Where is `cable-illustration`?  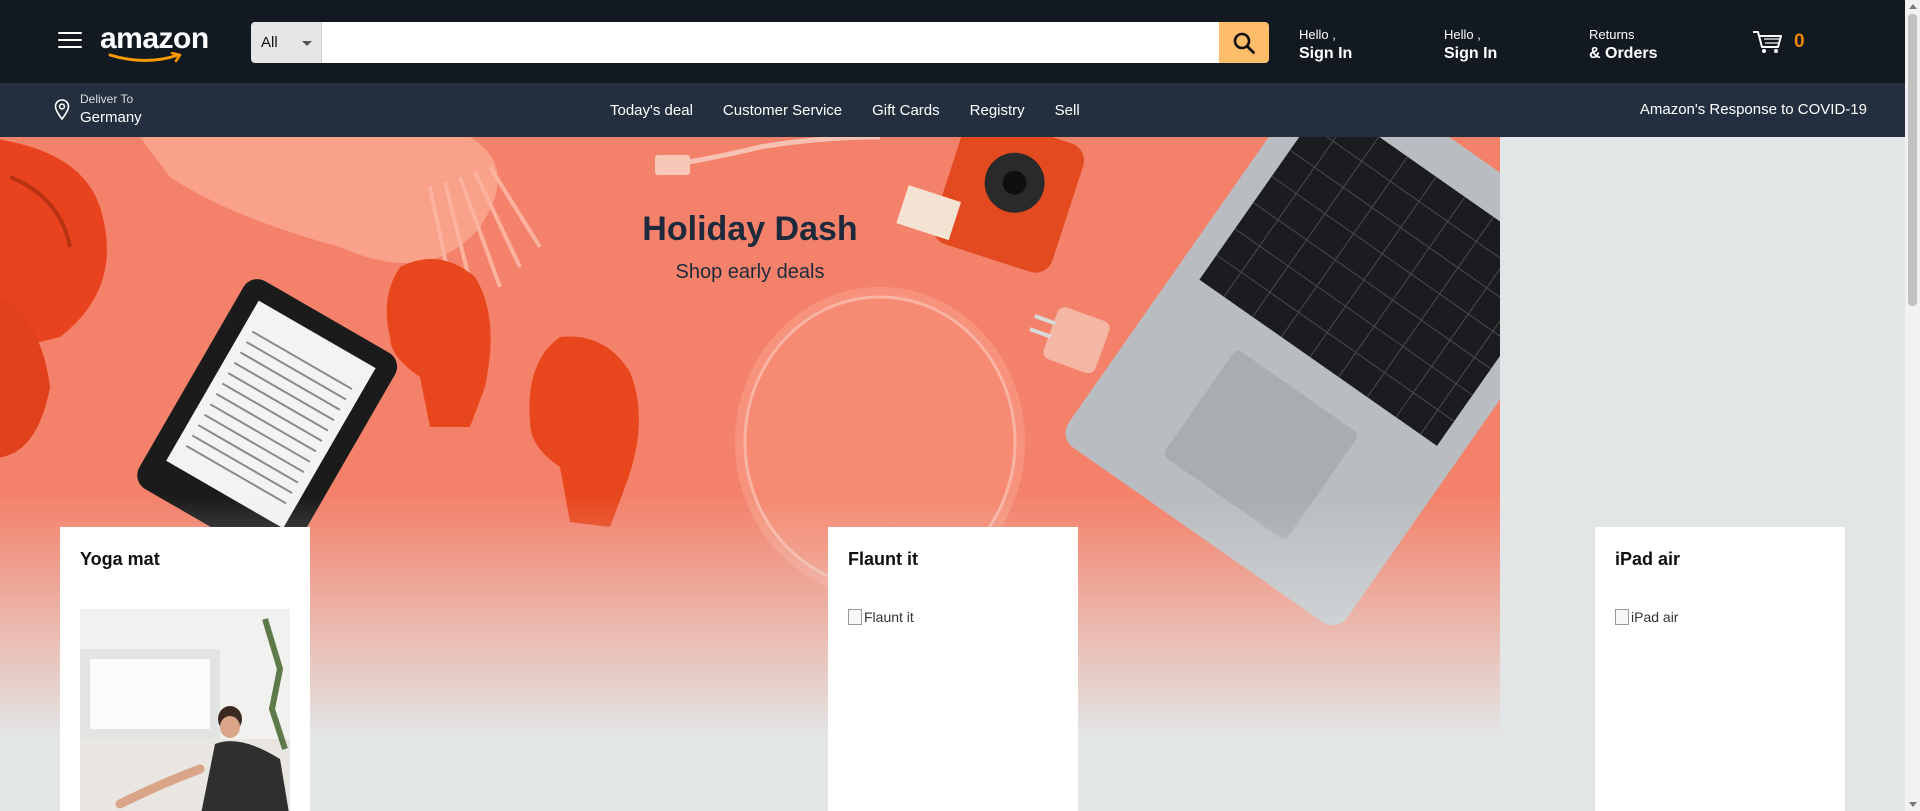 cable-illustration is located at coordinates (770, 153).